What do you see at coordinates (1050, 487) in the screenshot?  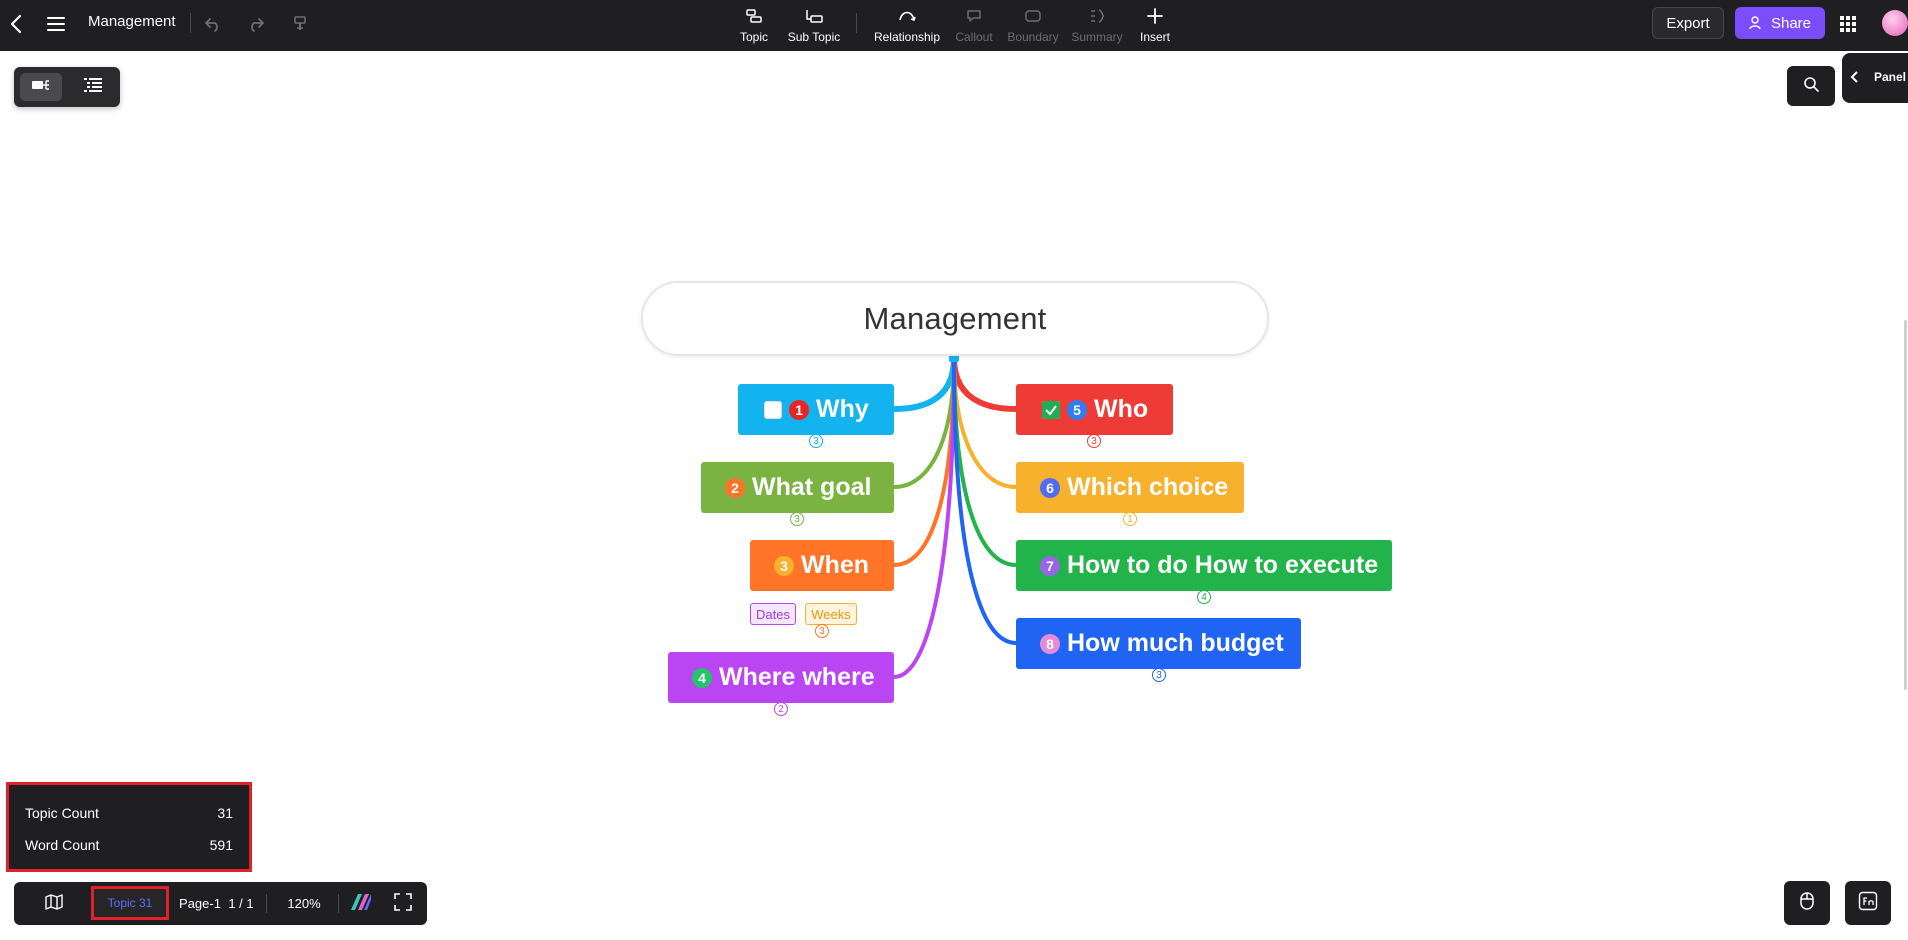 I see `priority-badge: 6` at bounding box center [1050, 487].